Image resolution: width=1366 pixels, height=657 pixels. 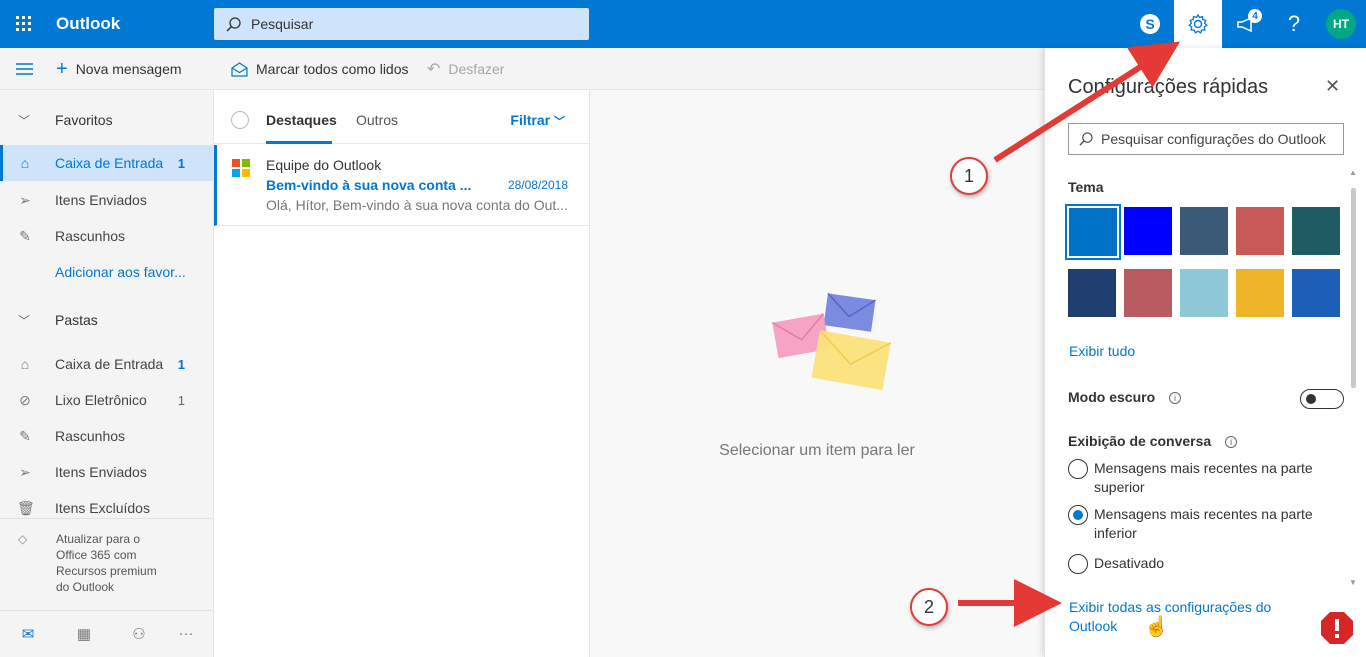 I want to click on settings-search-input: Pesquisar configurações do Outlook, so click(x=1206, y=139).